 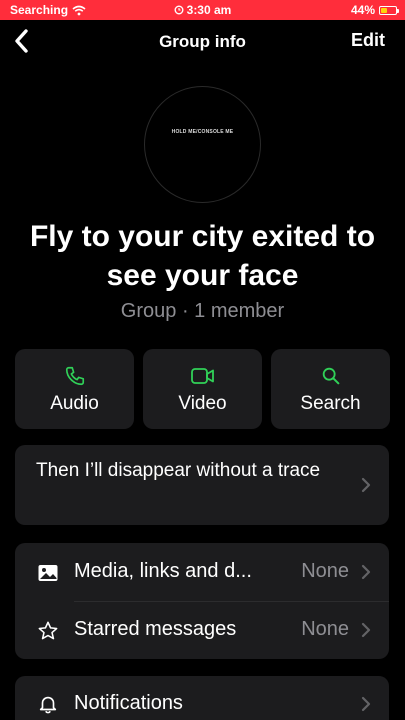 I want to click on bell-icon, so click(x=48, y=705).